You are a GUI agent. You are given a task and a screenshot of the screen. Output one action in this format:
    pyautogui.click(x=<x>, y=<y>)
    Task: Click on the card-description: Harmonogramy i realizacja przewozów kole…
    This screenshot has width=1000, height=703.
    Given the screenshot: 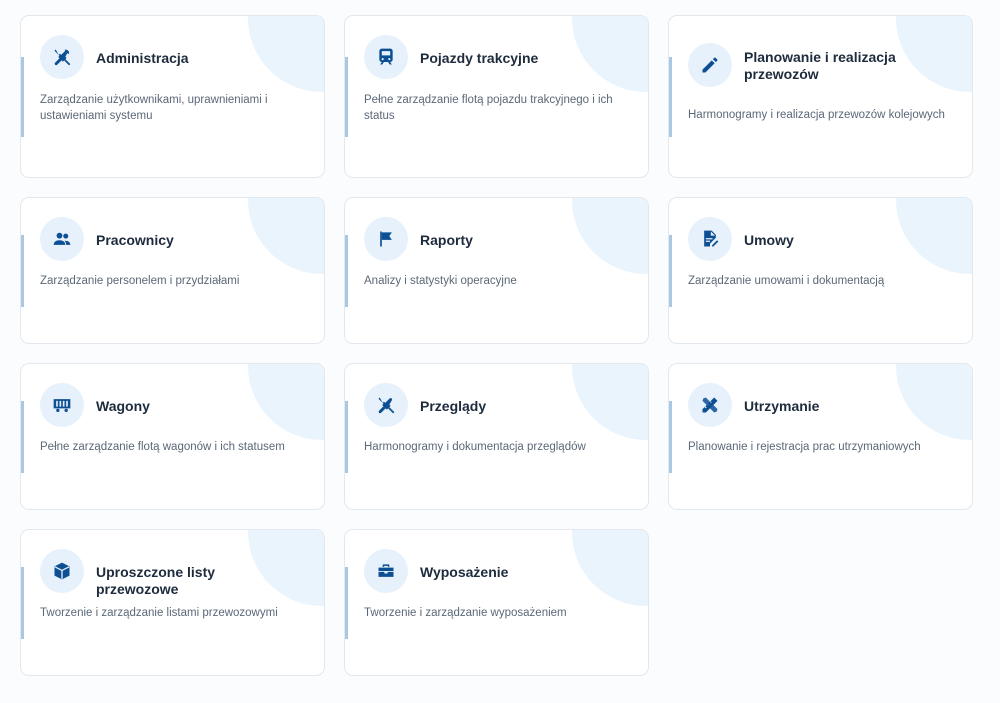 What is the action you would take?
    pyautogui.click(x=816, y=115)
    